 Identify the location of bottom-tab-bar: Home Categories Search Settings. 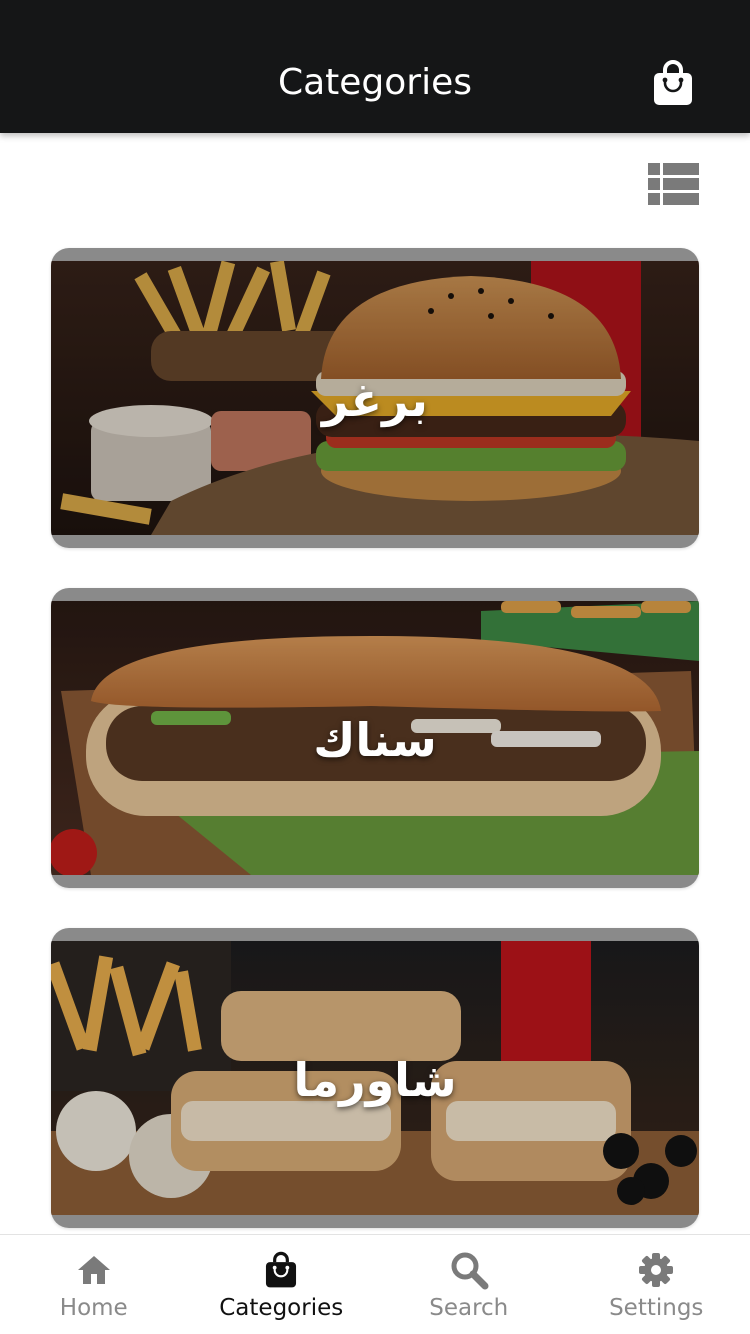
(375, 1284).